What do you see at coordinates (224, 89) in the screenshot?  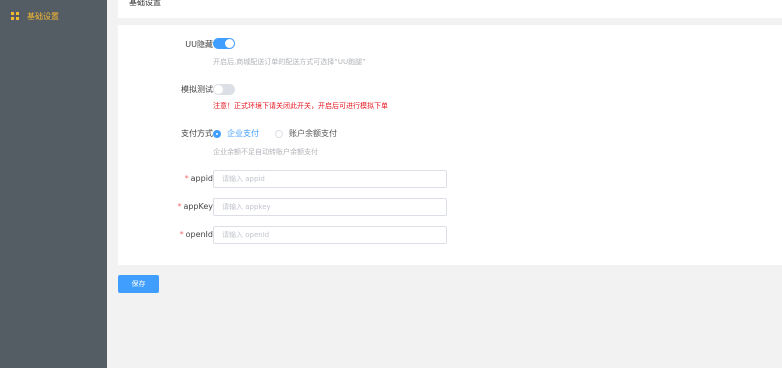 I see `simulate-test-switch` at bounding box center [224, 89].